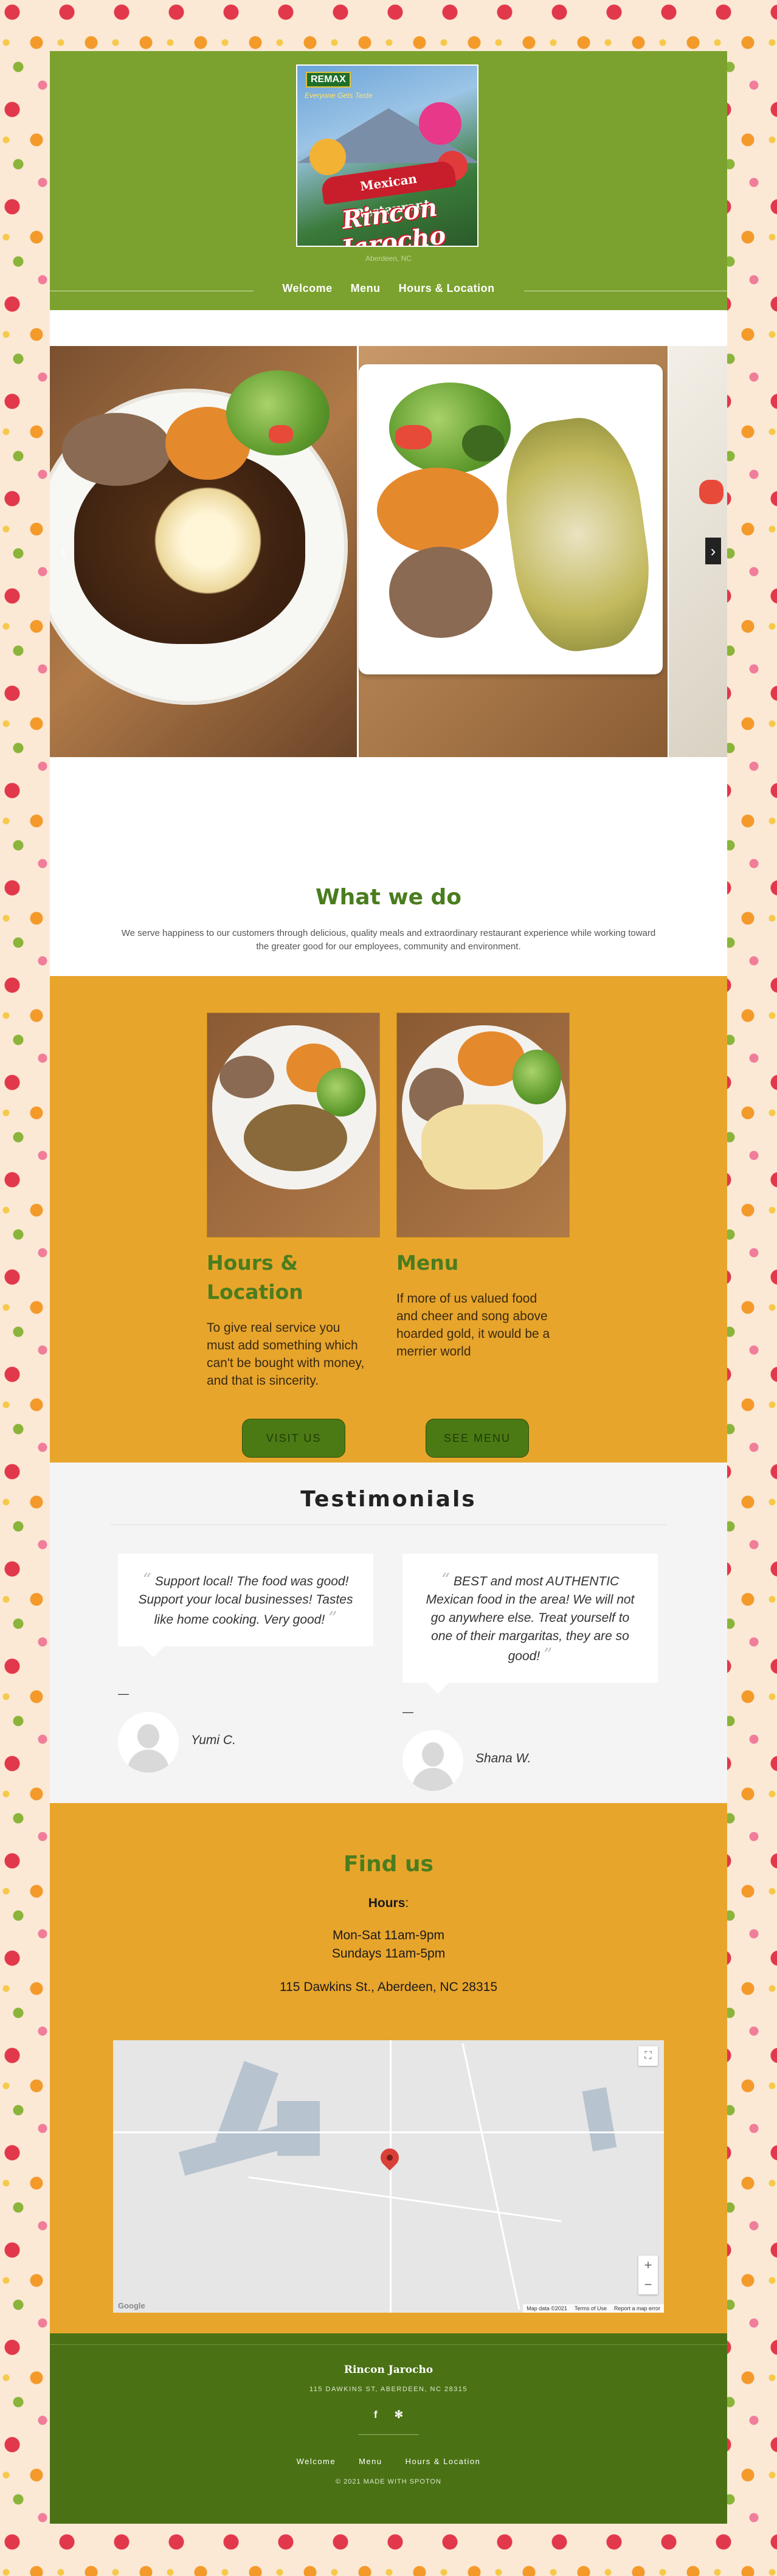 The image size is (777, 2576). I want to click on fullscreen-icon: ⛶, so click(648, 2056).